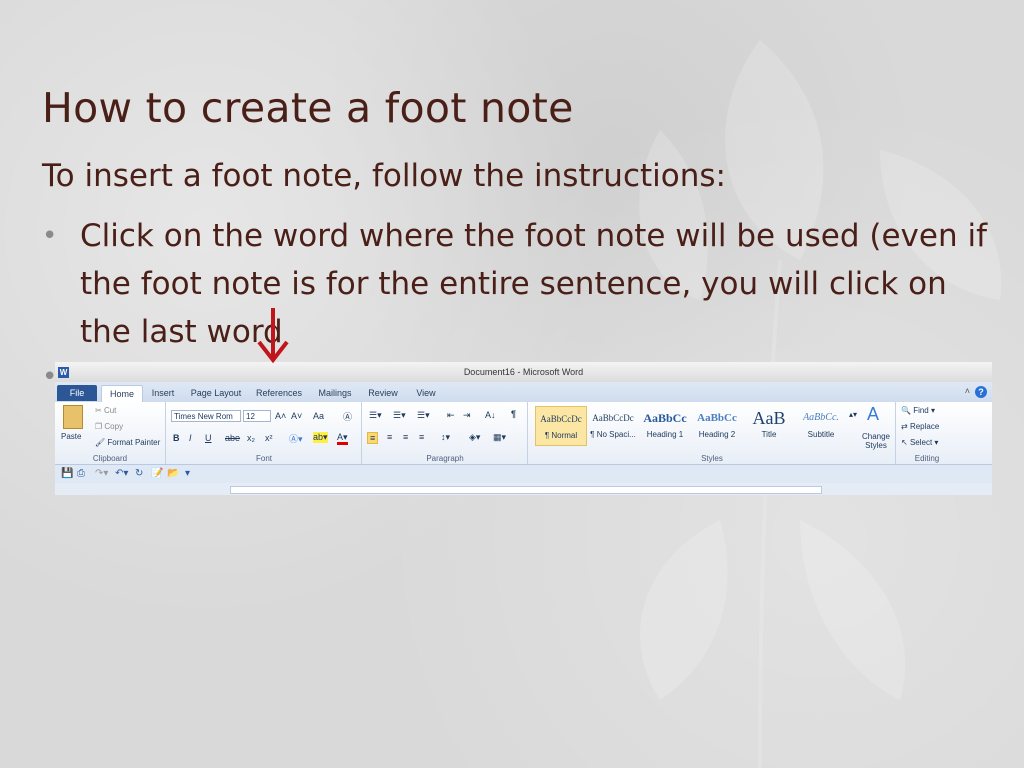  I want to click on sort-icon: A↓, so click(490, 415).